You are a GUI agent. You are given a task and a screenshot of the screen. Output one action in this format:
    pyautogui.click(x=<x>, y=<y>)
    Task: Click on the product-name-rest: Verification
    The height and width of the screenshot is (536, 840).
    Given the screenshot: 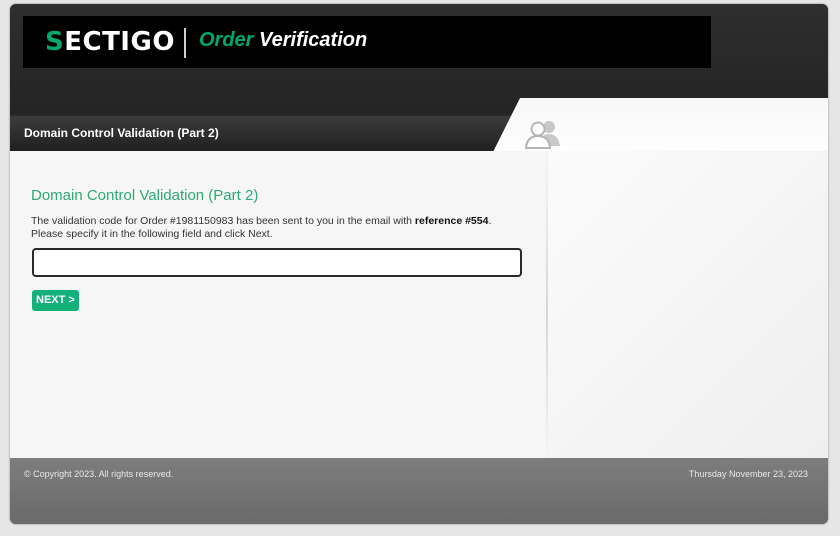 What is the action you would take?
    pyautogui.click(x=310, y=40)
    